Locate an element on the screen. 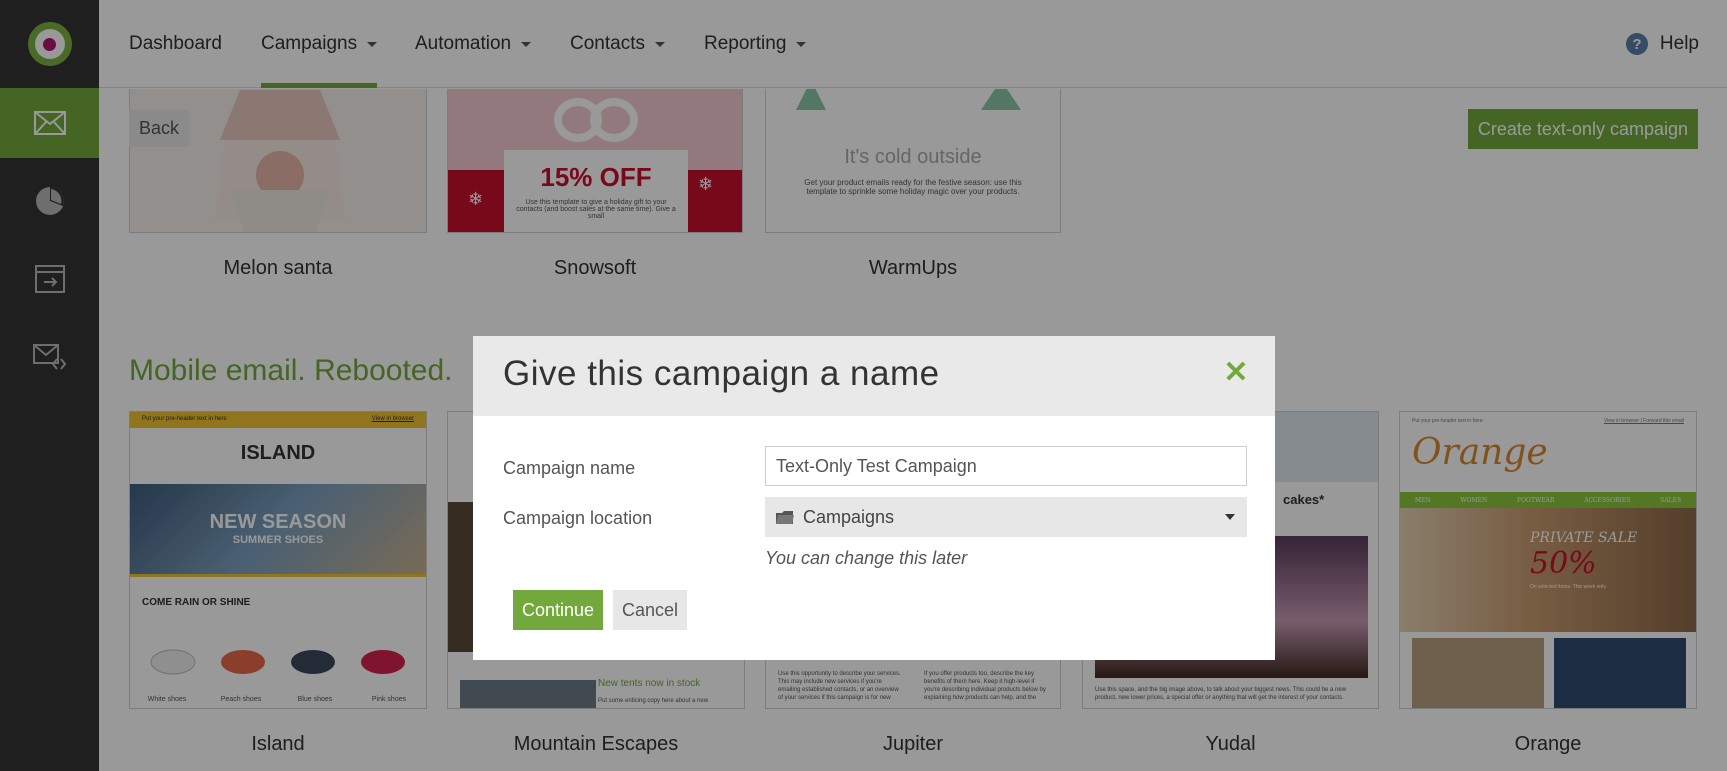  chevron-down-icon is located at coordinates (1230, 517).